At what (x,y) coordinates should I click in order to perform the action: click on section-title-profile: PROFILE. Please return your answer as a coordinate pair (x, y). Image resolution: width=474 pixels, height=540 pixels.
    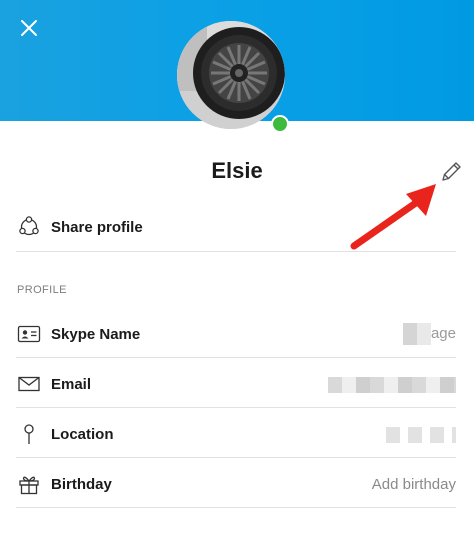
    Looking at the image, I should click on (42, 290).